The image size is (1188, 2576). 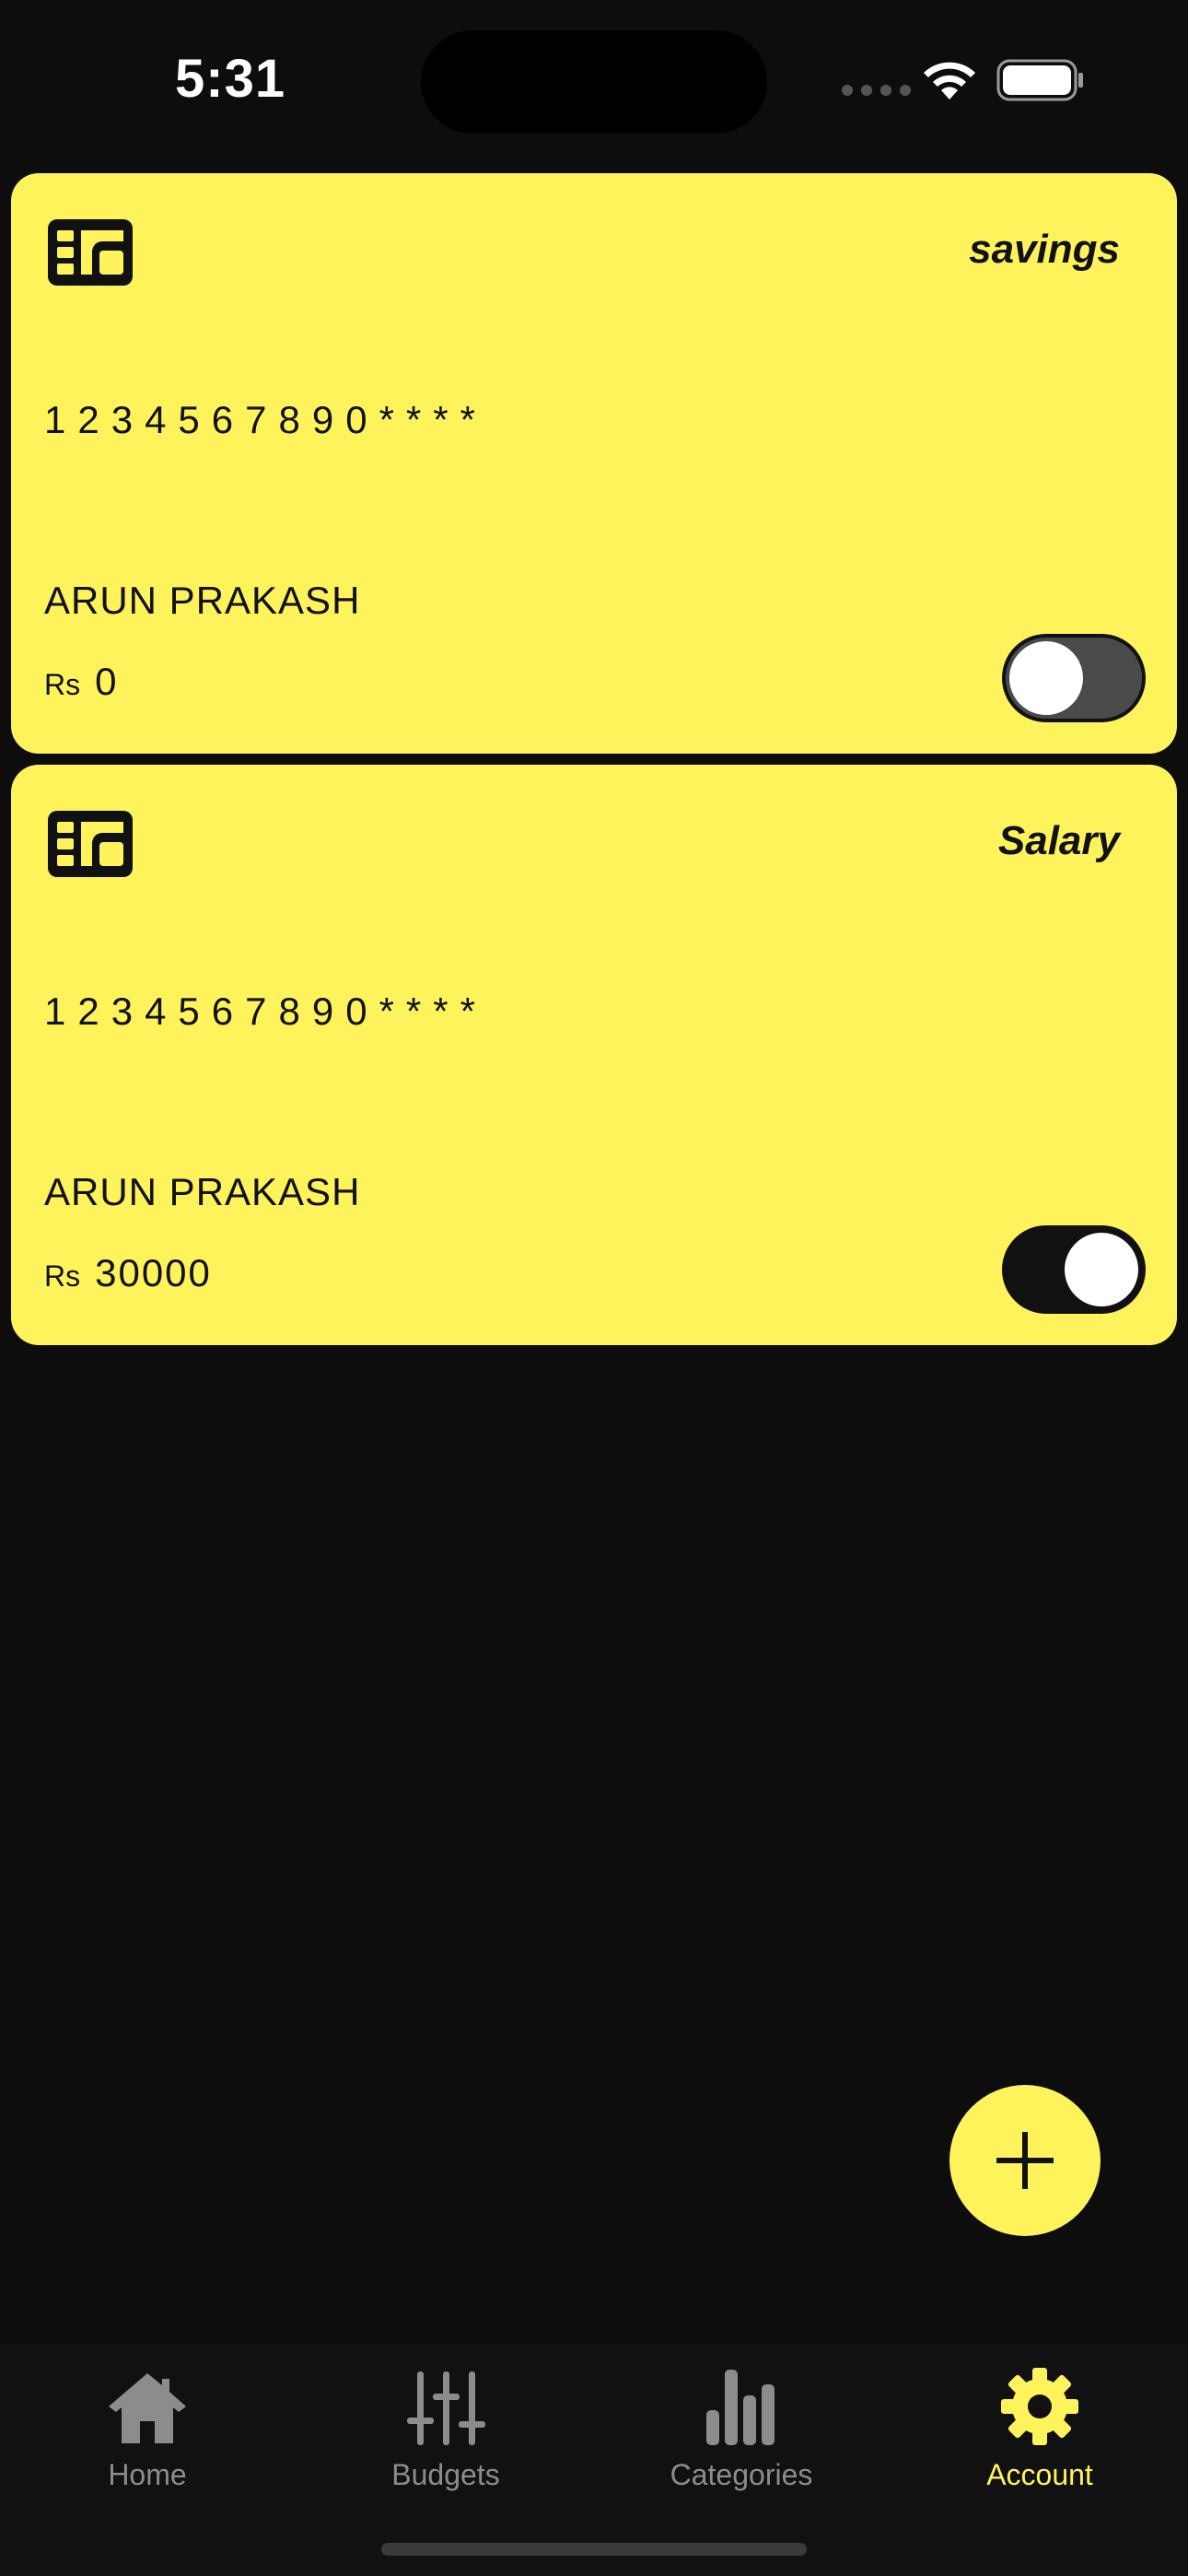 What do you see at coordinates (594, 82) in the screenshot?
I see `dynamic-island` at bounding box center [594, 82].